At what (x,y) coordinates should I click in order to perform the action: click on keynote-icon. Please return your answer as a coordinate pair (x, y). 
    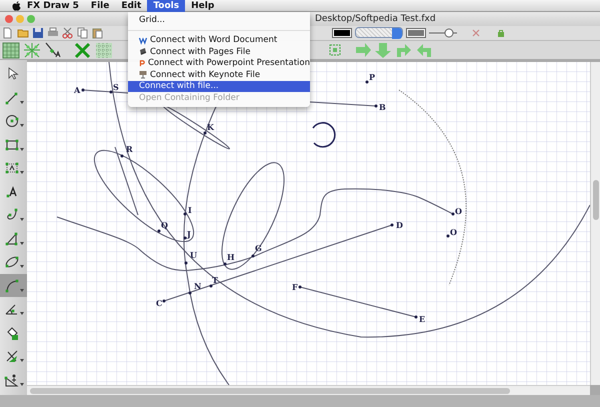
    Looking at the image, I should click on (143, 75).